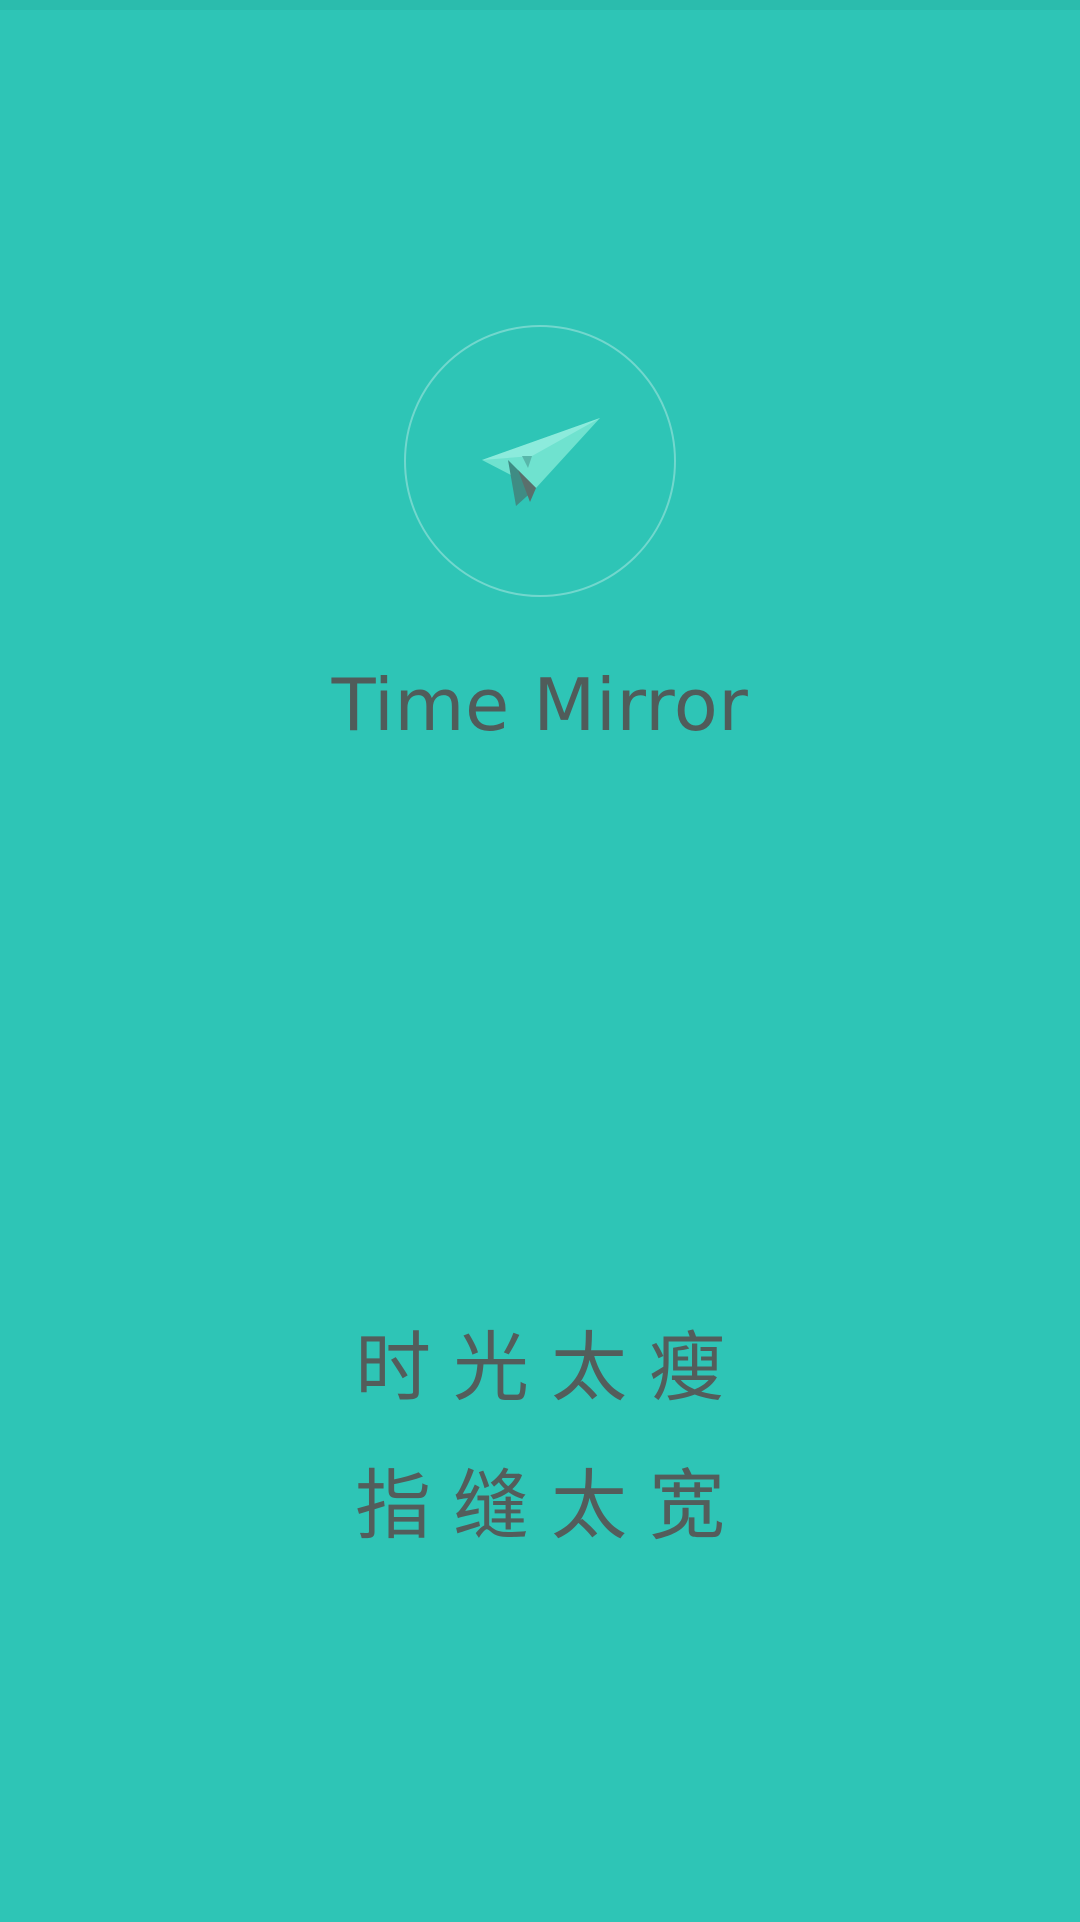 This screenshot has width=1080, height=1922. What do you see at coordinates (540, 5) in the screenshot?
I see `status-bar` at bounding box center [540, 5].